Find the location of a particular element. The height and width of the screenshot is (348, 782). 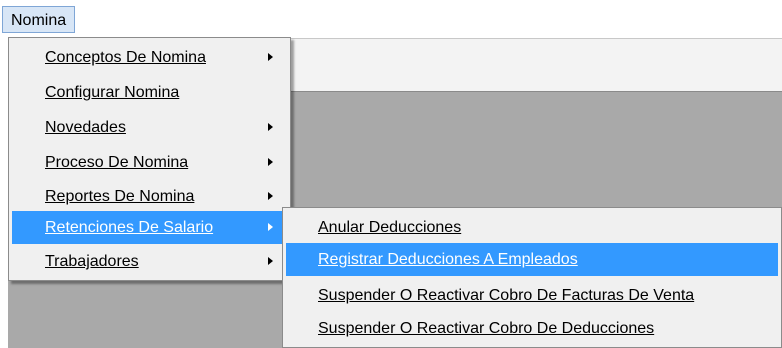

menu-item-trabajadores: Trabajadores is located at coordinates (149, 261).